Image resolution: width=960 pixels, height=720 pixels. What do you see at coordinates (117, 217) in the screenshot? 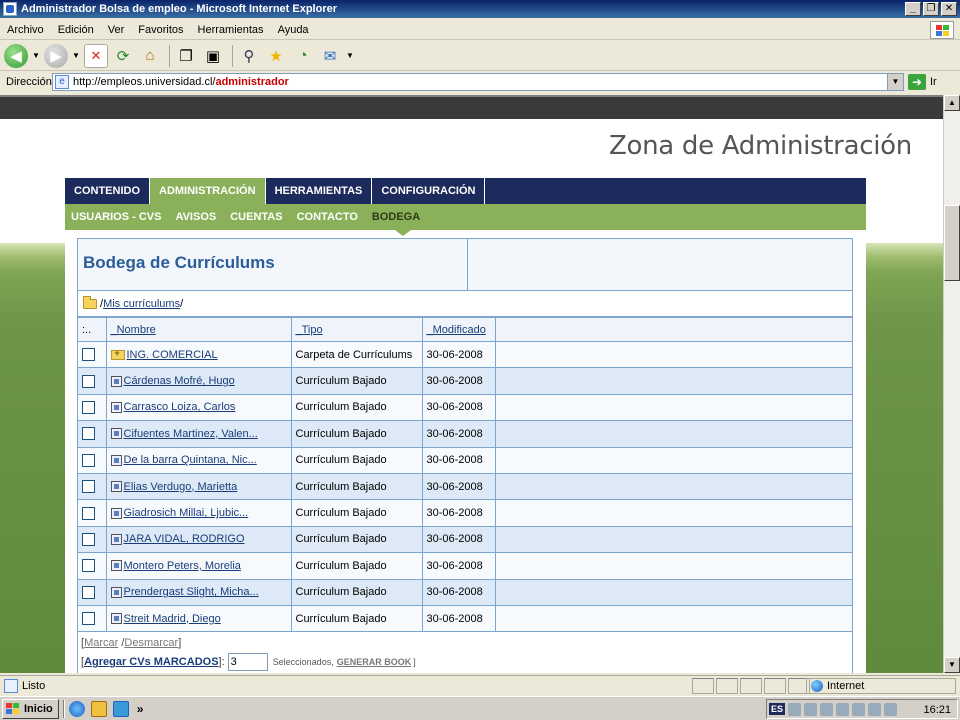
I see `subtab-usuarios-cvs: USUARIOS - CVS` at bounding box center [117, 217].